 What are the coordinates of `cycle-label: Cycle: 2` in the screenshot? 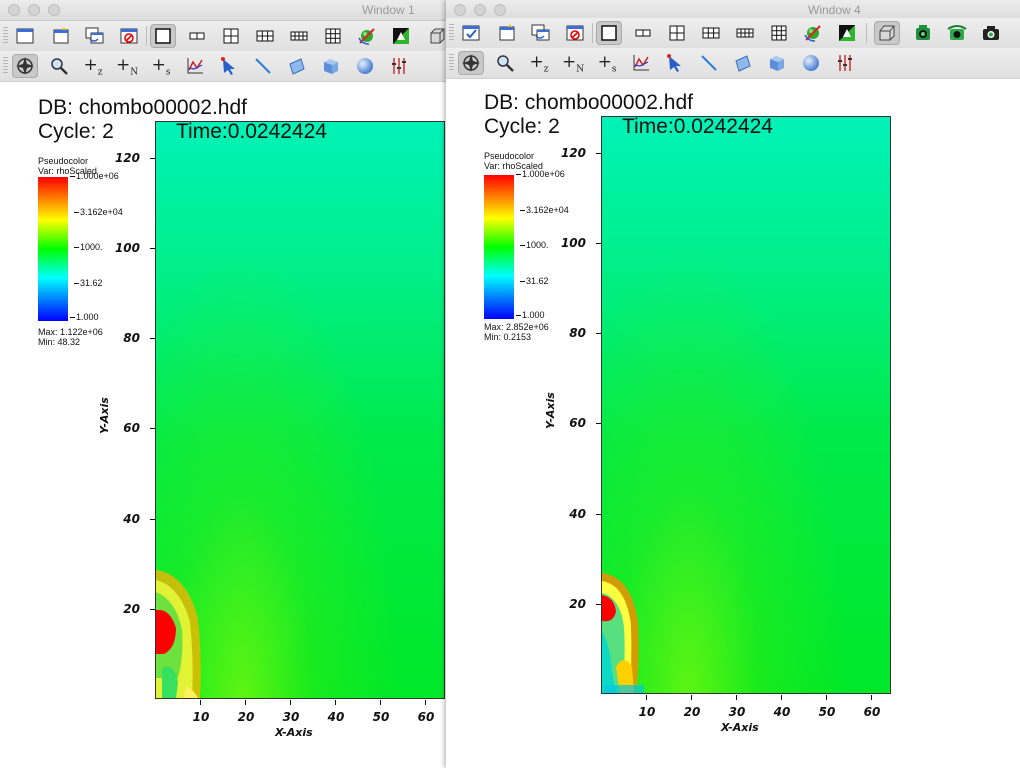 It's located at (522, 126).